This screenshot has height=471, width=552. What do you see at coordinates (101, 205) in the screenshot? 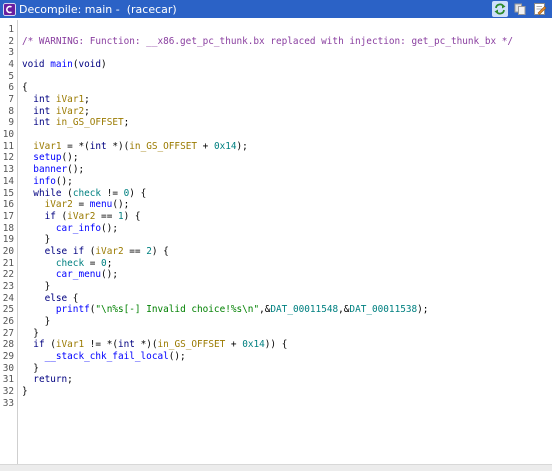
I see `code-token: menu` at bounding box center [101, 205].